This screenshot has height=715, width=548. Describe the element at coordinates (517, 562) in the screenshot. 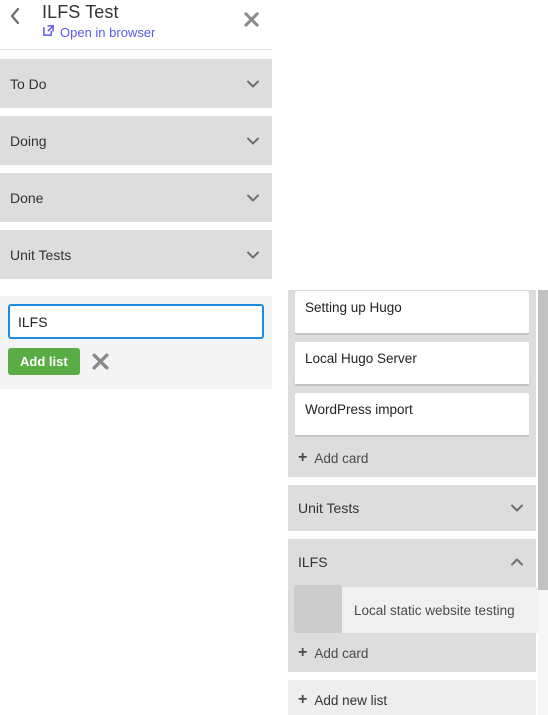

I see `chevron-up-icon` at that location.